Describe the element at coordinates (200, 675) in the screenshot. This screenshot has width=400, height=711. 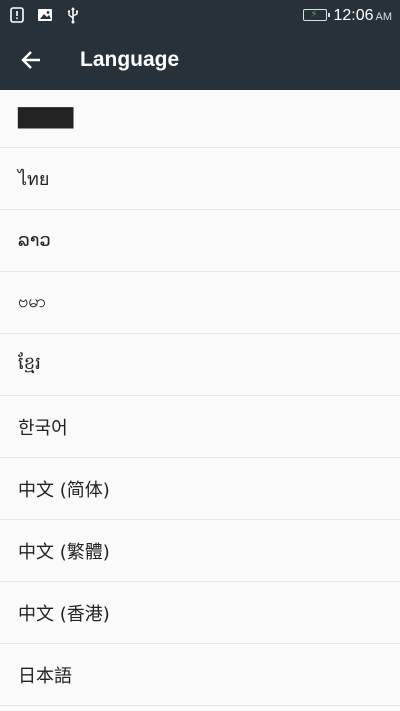
I see `language-item: 日本語` at that location.